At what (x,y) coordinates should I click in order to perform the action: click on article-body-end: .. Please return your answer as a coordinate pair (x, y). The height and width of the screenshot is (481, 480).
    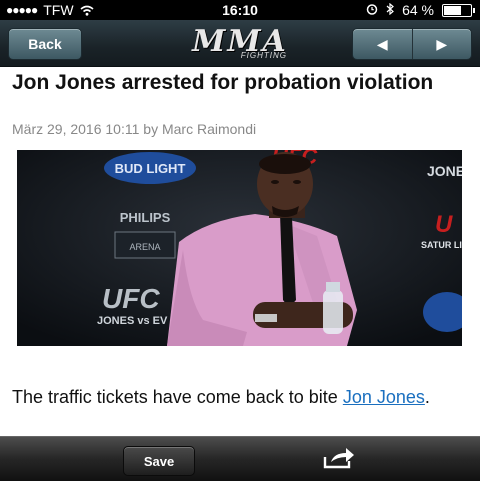
    Looking at the image, I should click on (427, 397).